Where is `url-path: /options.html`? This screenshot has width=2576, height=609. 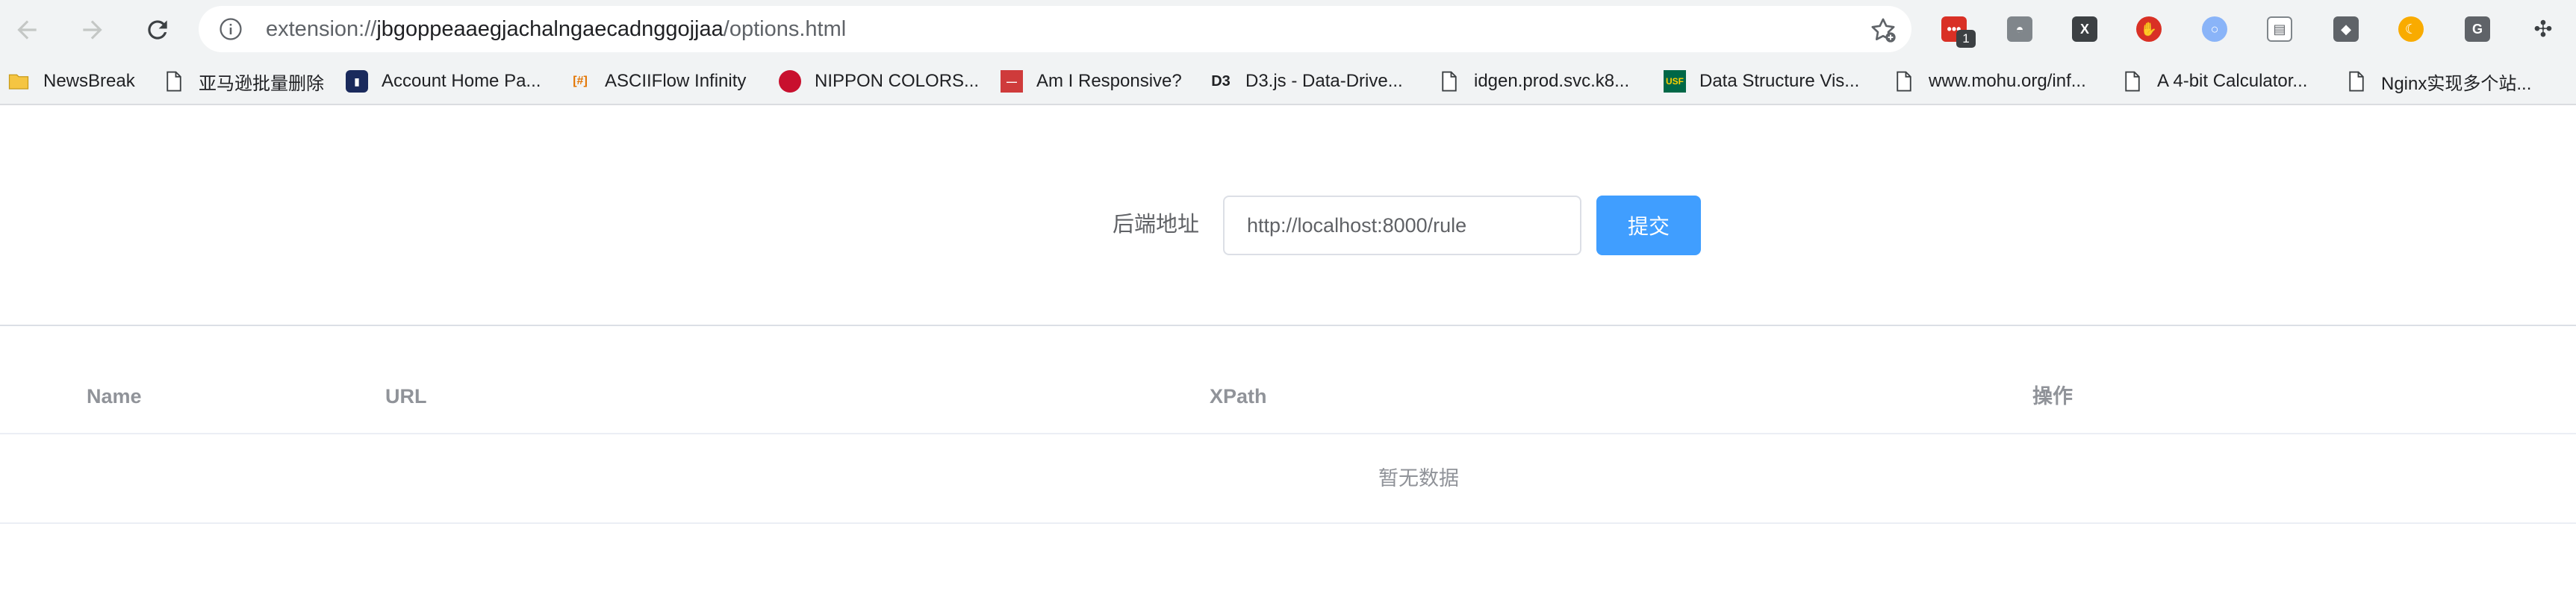
url-path: /options.html is located at coordinates (785, 29).